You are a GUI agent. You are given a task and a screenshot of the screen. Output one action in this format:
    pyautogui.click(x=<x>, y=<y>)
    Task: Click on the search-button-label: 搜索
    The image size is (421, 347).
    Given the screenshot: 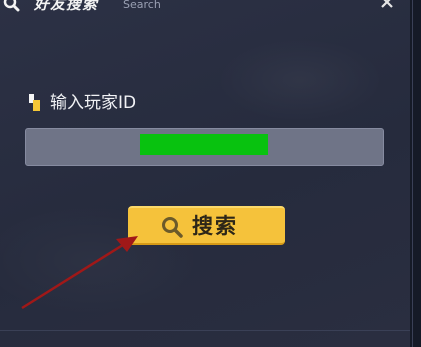 What is the action you would take?
    pyautogui.click(x=215, y=226)
    